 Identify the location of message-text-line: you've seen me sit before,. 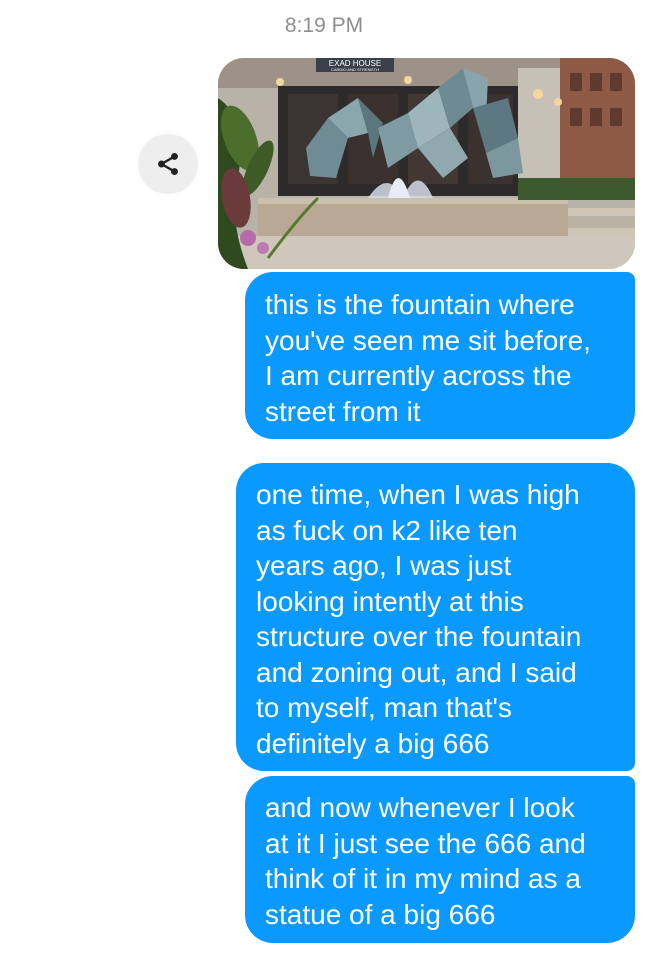
(428, 340).